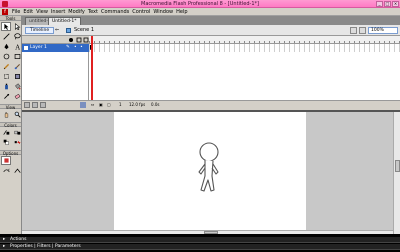 The width and height of the screenshot is (400, 252). Describe the element at coordinates (43, 105) in the screenshot. I see `insert-folder-icon` at that location.